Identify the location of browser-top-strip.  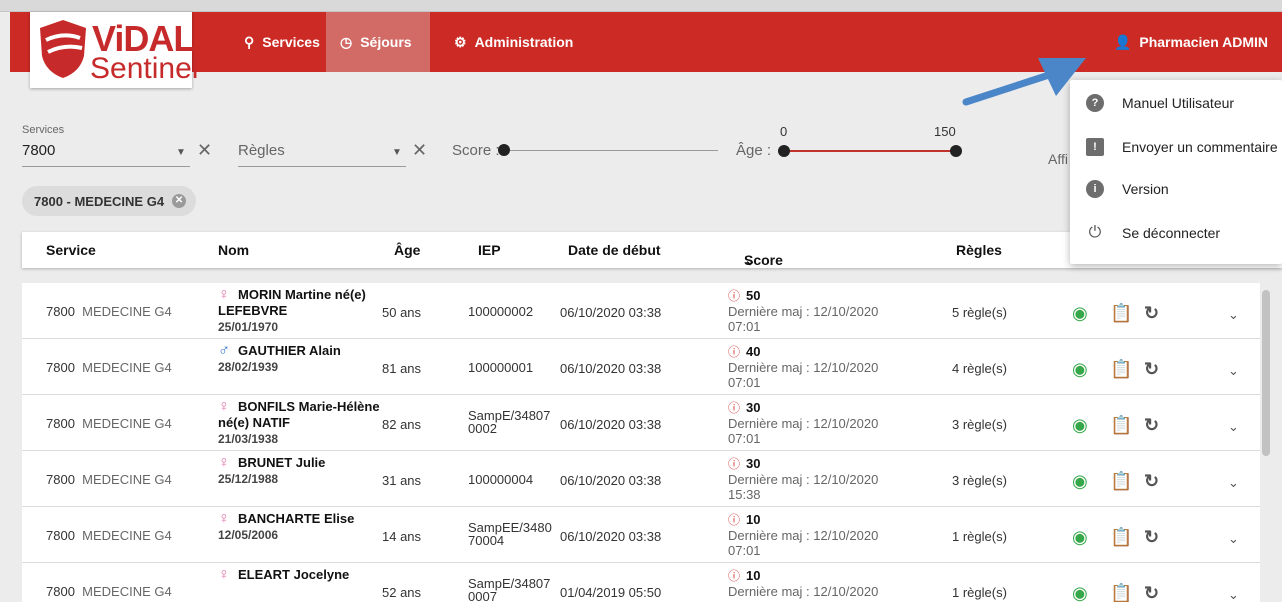
(641, 6).